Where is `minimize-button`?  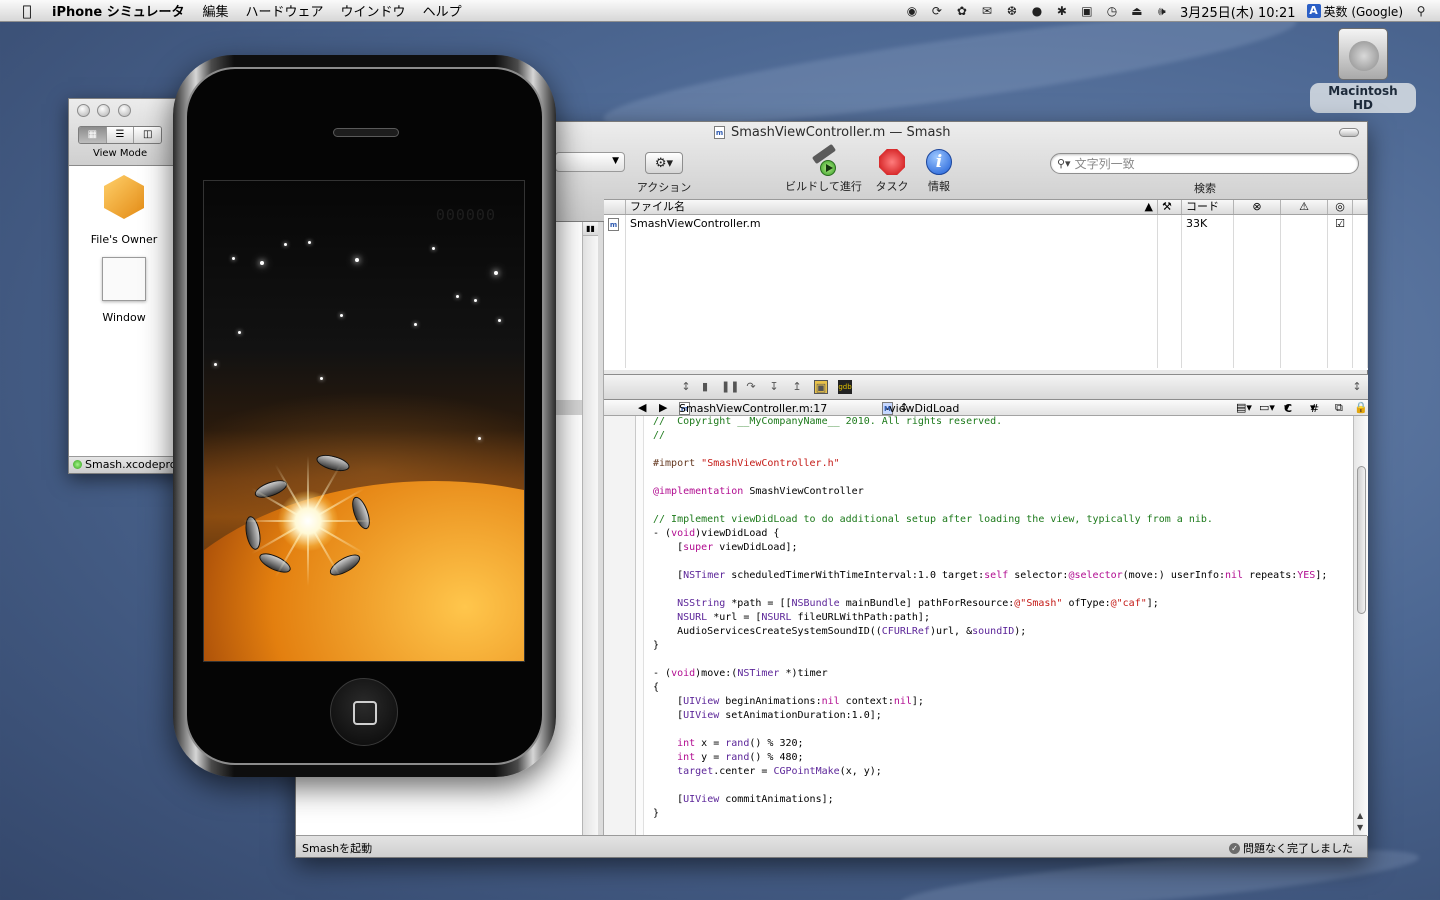
minimize-button is located at coordinates (103, 110).